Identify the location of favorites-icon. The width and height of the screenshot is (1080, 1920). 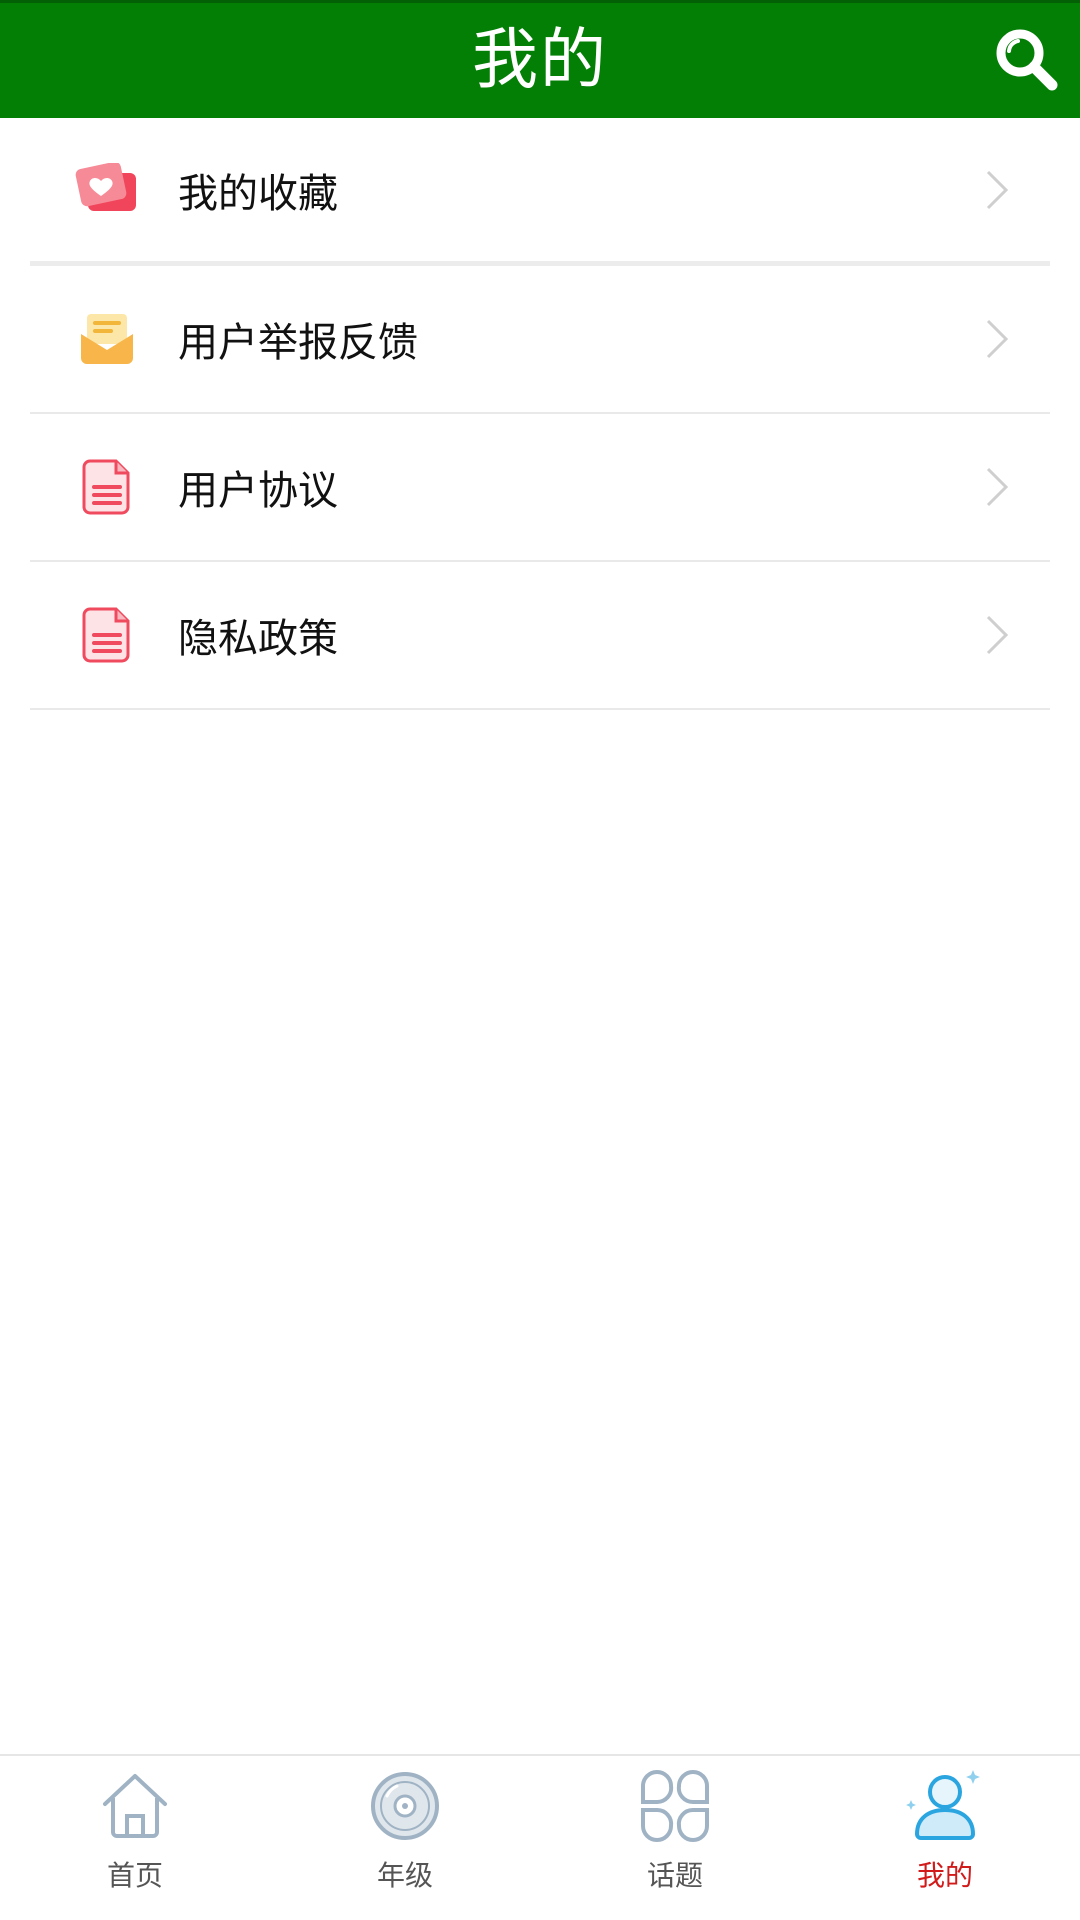
(107, 190).